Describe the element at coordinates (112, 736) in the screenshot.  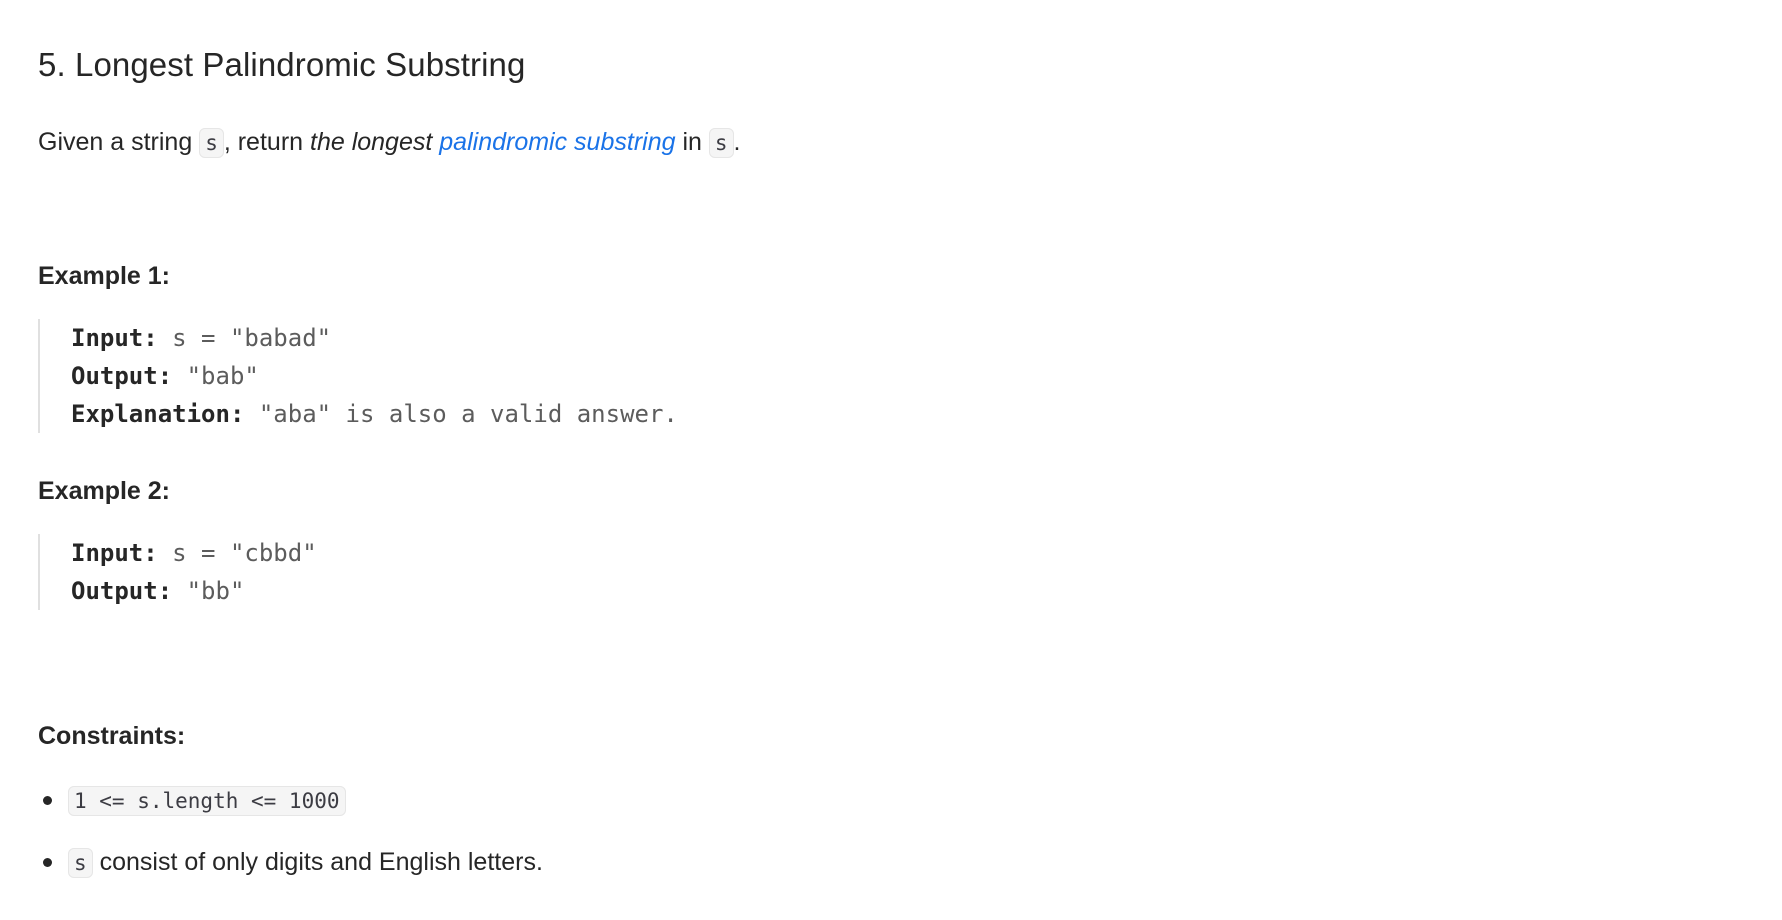
I see `constraints-heading: Constraints:` at that location.